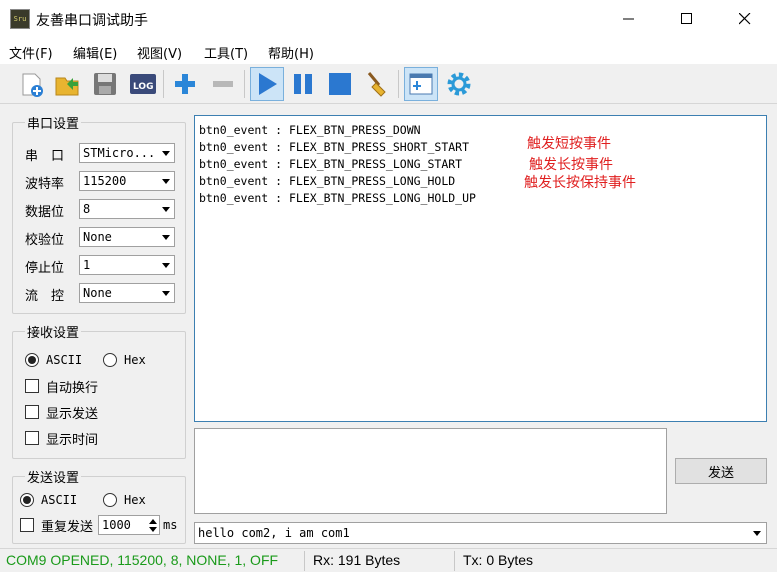 The width and height of the screenshot is (777, 572). Describe the element at coordinates (127, 181) in the screenshot. I see `baud-select: 115200` at that location.